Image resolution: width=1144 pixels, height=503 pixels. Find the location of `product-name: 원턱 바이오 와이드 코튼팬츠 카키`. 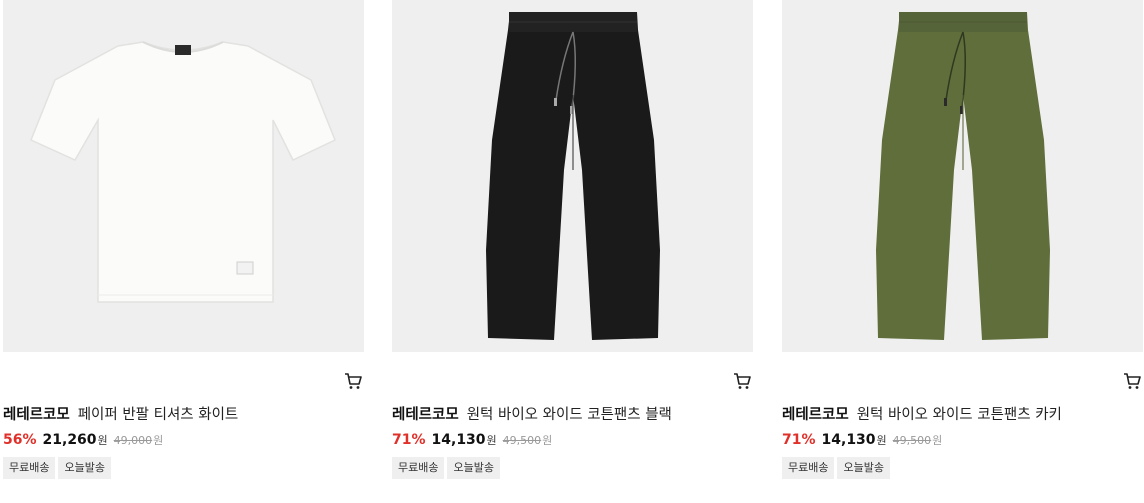

product-name: 원턱 바이오 와이드 코튼팬츠 카키 is located at coordinates (959, 415).